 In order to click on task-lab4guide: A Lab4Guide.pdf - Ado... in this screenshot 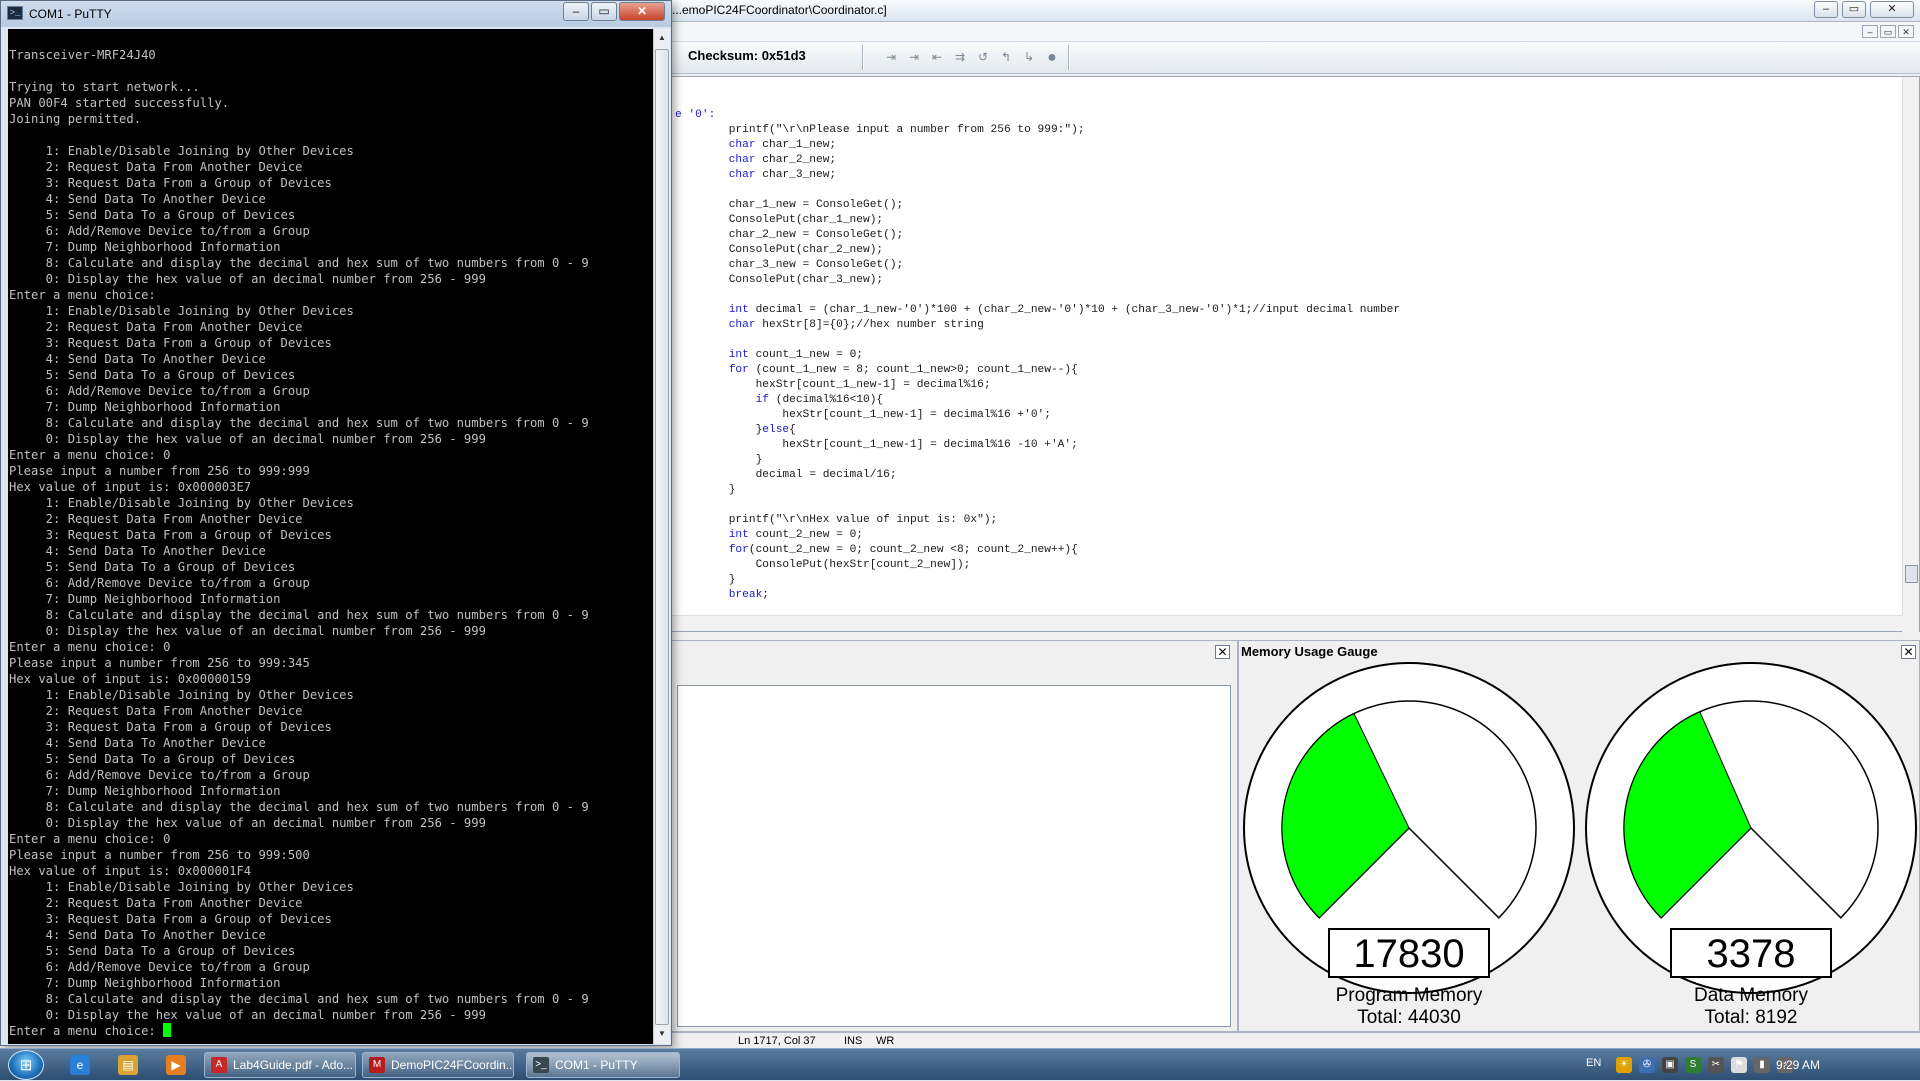, I will do `click(280, 1065)`.